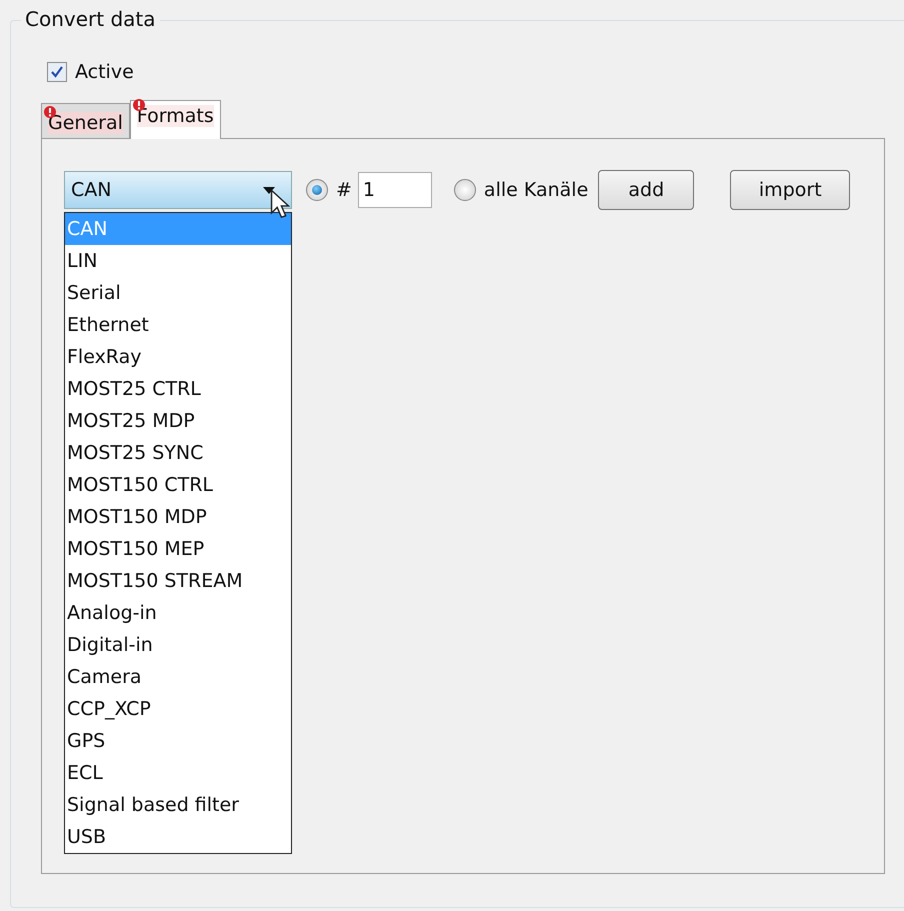 The height and width of the screenshot is (911, 904). Describe the element at coordinates (178, 645) in the screenshot. I see `dropdown-option: Digital-in` at that location.